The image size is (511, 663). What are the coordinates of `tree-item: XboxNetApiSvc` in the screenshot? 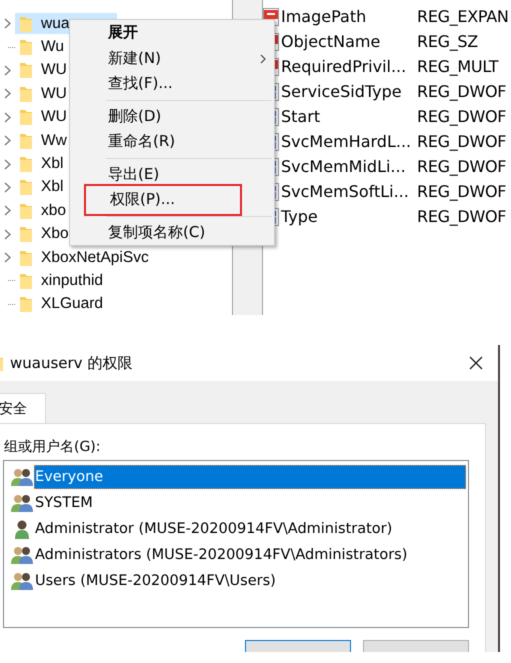 It's located at (106, 257).